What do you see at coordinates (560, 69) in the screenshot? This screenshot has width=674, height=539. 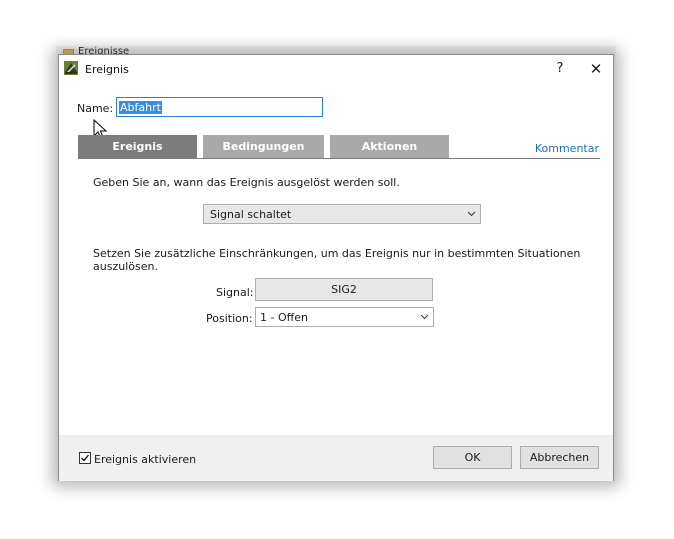 I see `help-button: ?` at bounding box center [560, 69].